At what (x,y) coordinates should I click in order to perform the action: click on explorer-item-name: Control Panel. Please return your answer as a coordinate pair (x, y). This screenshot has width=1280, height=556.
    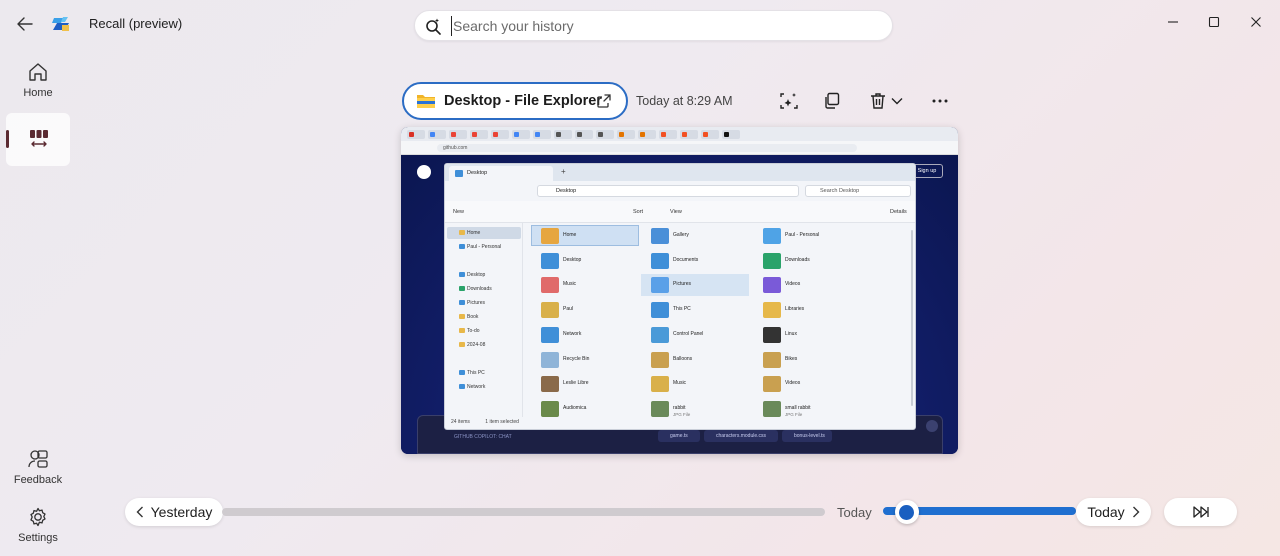
    Looking at the image, I should click on (688, 333).